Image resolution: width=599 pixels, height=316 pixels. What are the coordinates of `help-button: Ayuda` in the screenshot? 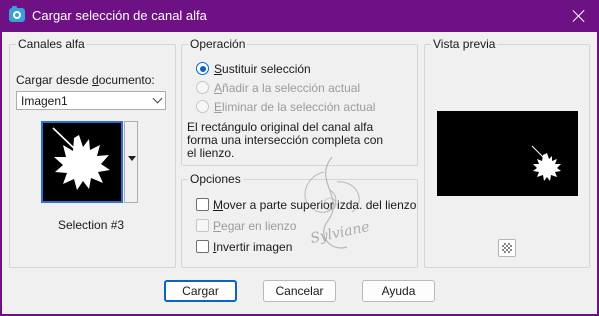 It's located at (398, 291).